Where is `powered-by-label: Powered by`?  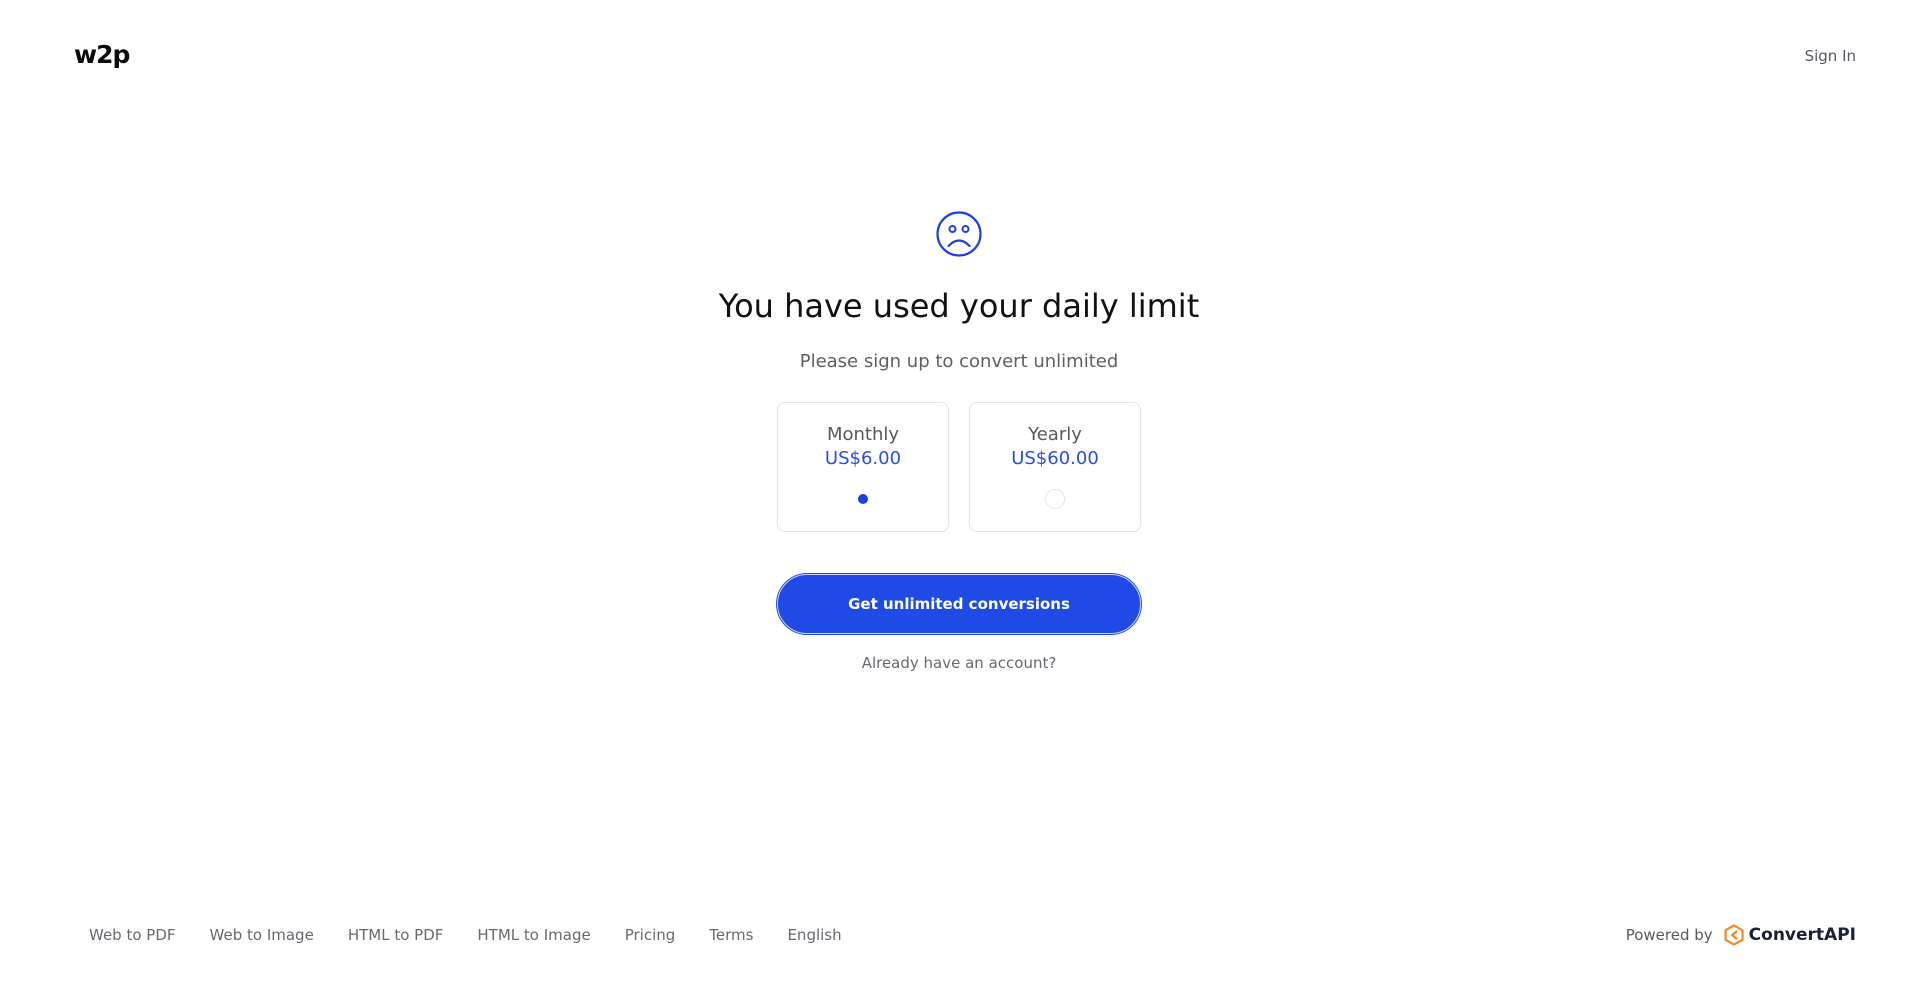 powered-by-label: Powered by is located at coordinates (1669, 935).